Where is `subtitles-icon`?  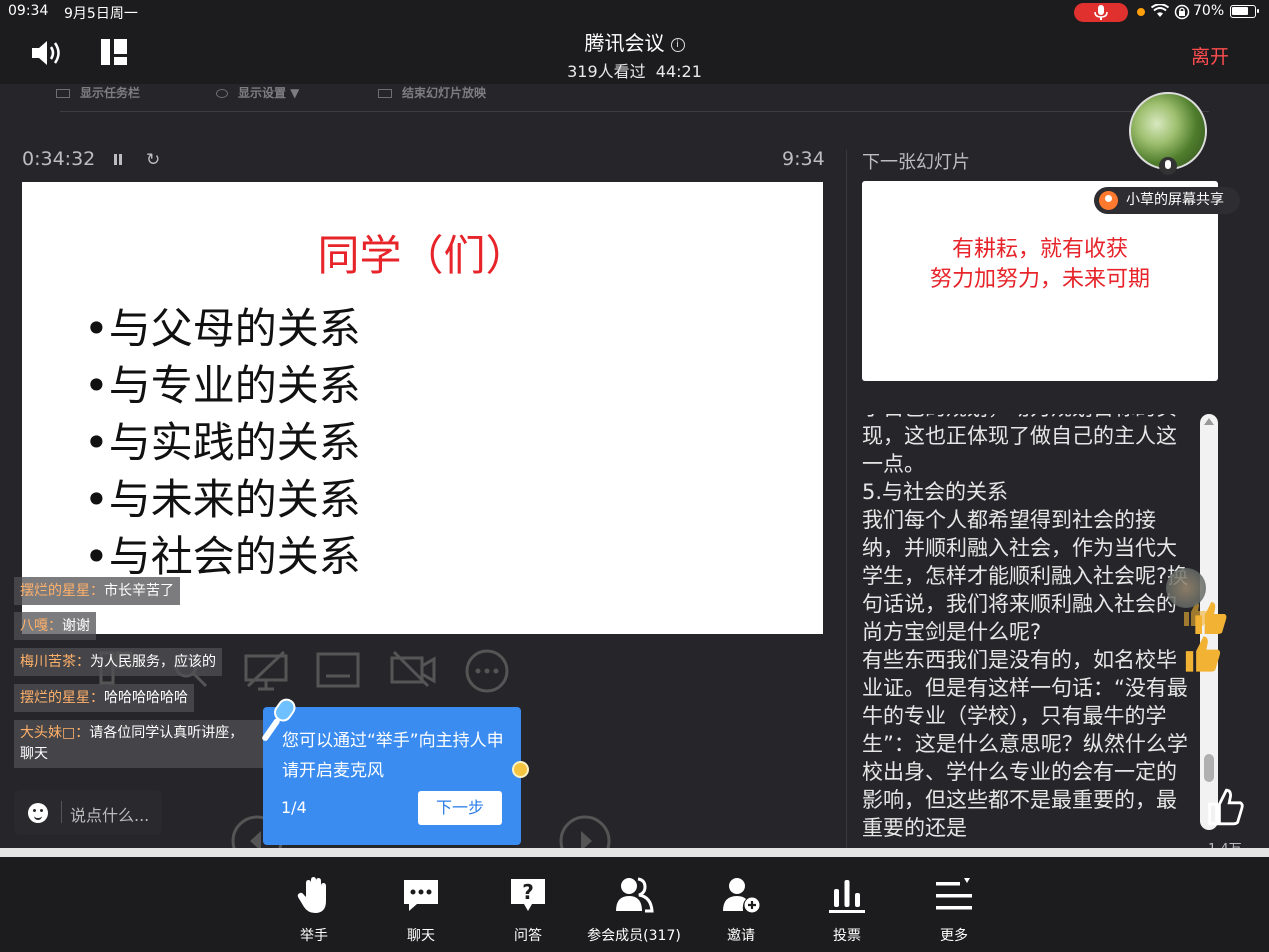 subtitles-icon is located at coordinates (338, 670).